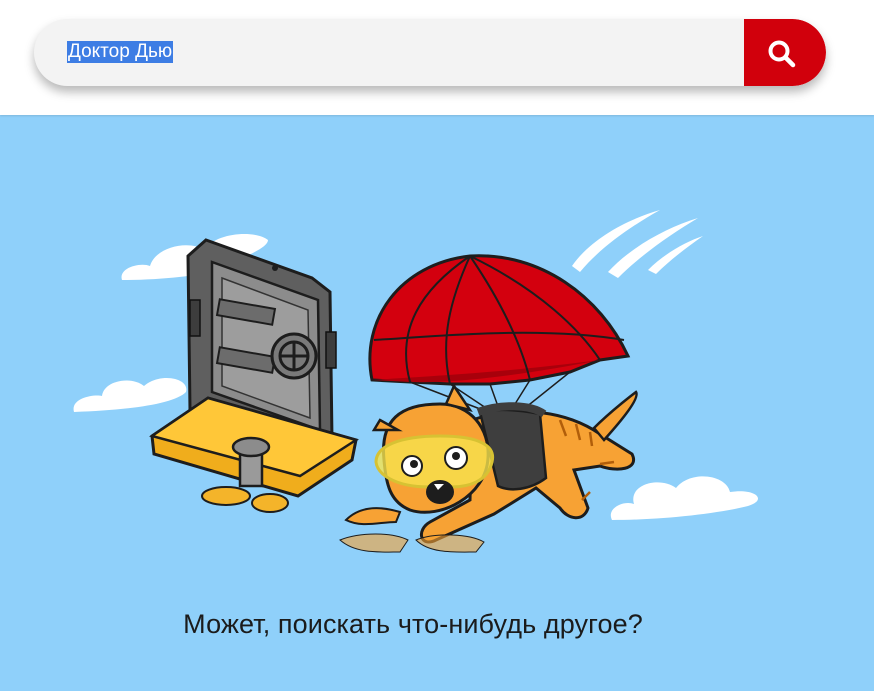  I want to click on search-input-value: Доктор Дью, so click(120, 52).